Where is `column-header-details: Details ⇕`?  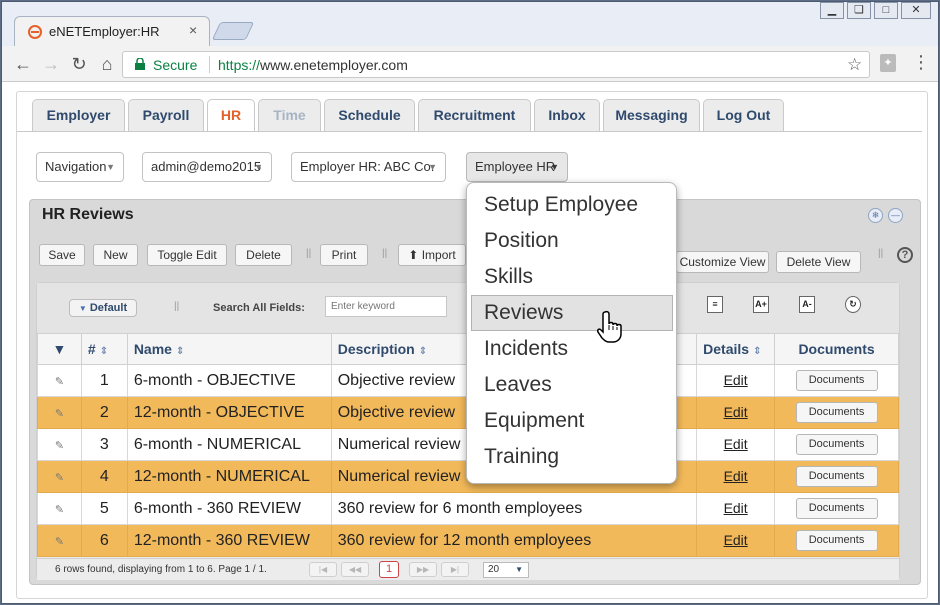
column-header-details: Details ⇕ is located at coordinates (736, 349).